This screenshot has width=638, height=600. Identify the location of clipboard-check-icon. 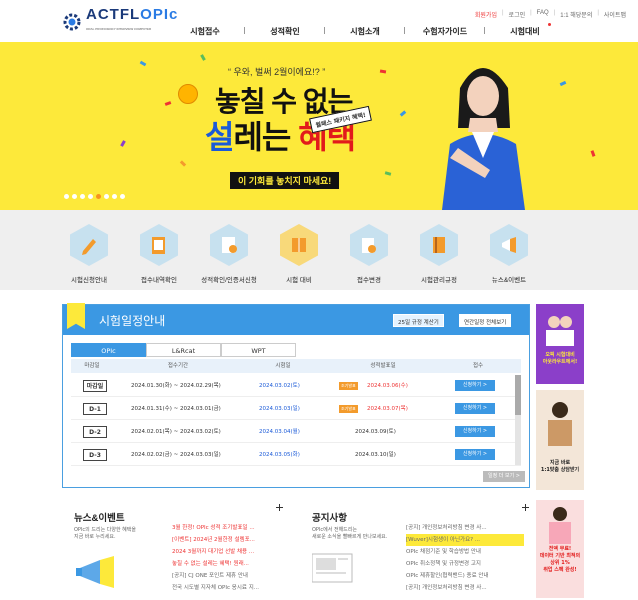
(159, 245).